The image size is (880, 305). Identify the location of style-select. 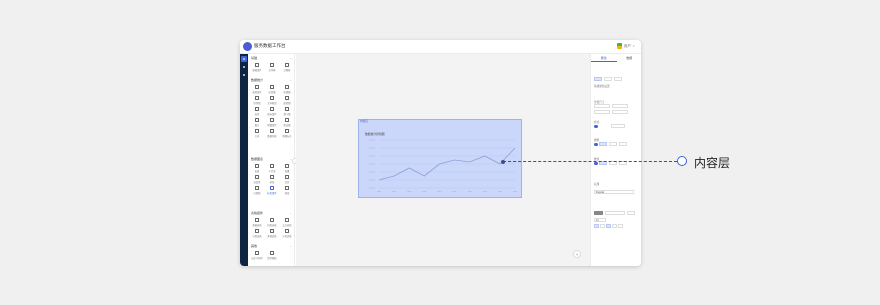
(618, 126).